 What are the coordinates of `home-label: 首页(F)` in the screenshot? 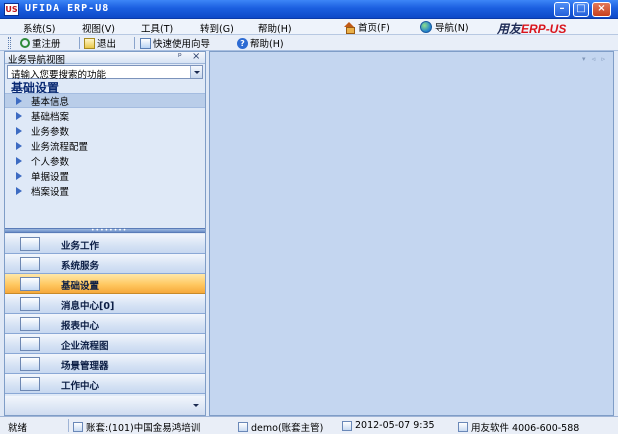 It's located at (374, 28).